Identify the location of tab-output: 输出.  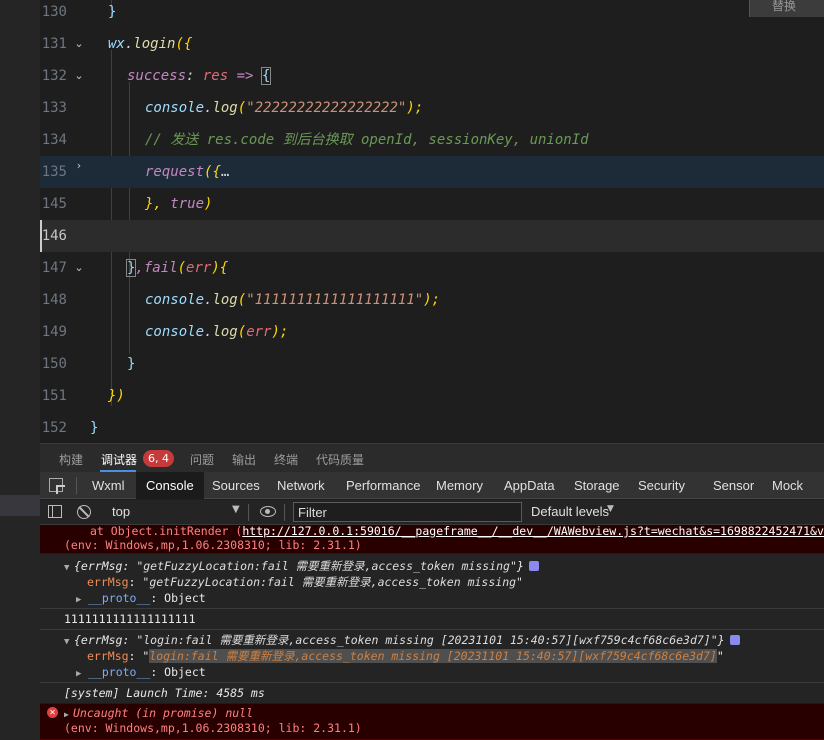
(244, 459).